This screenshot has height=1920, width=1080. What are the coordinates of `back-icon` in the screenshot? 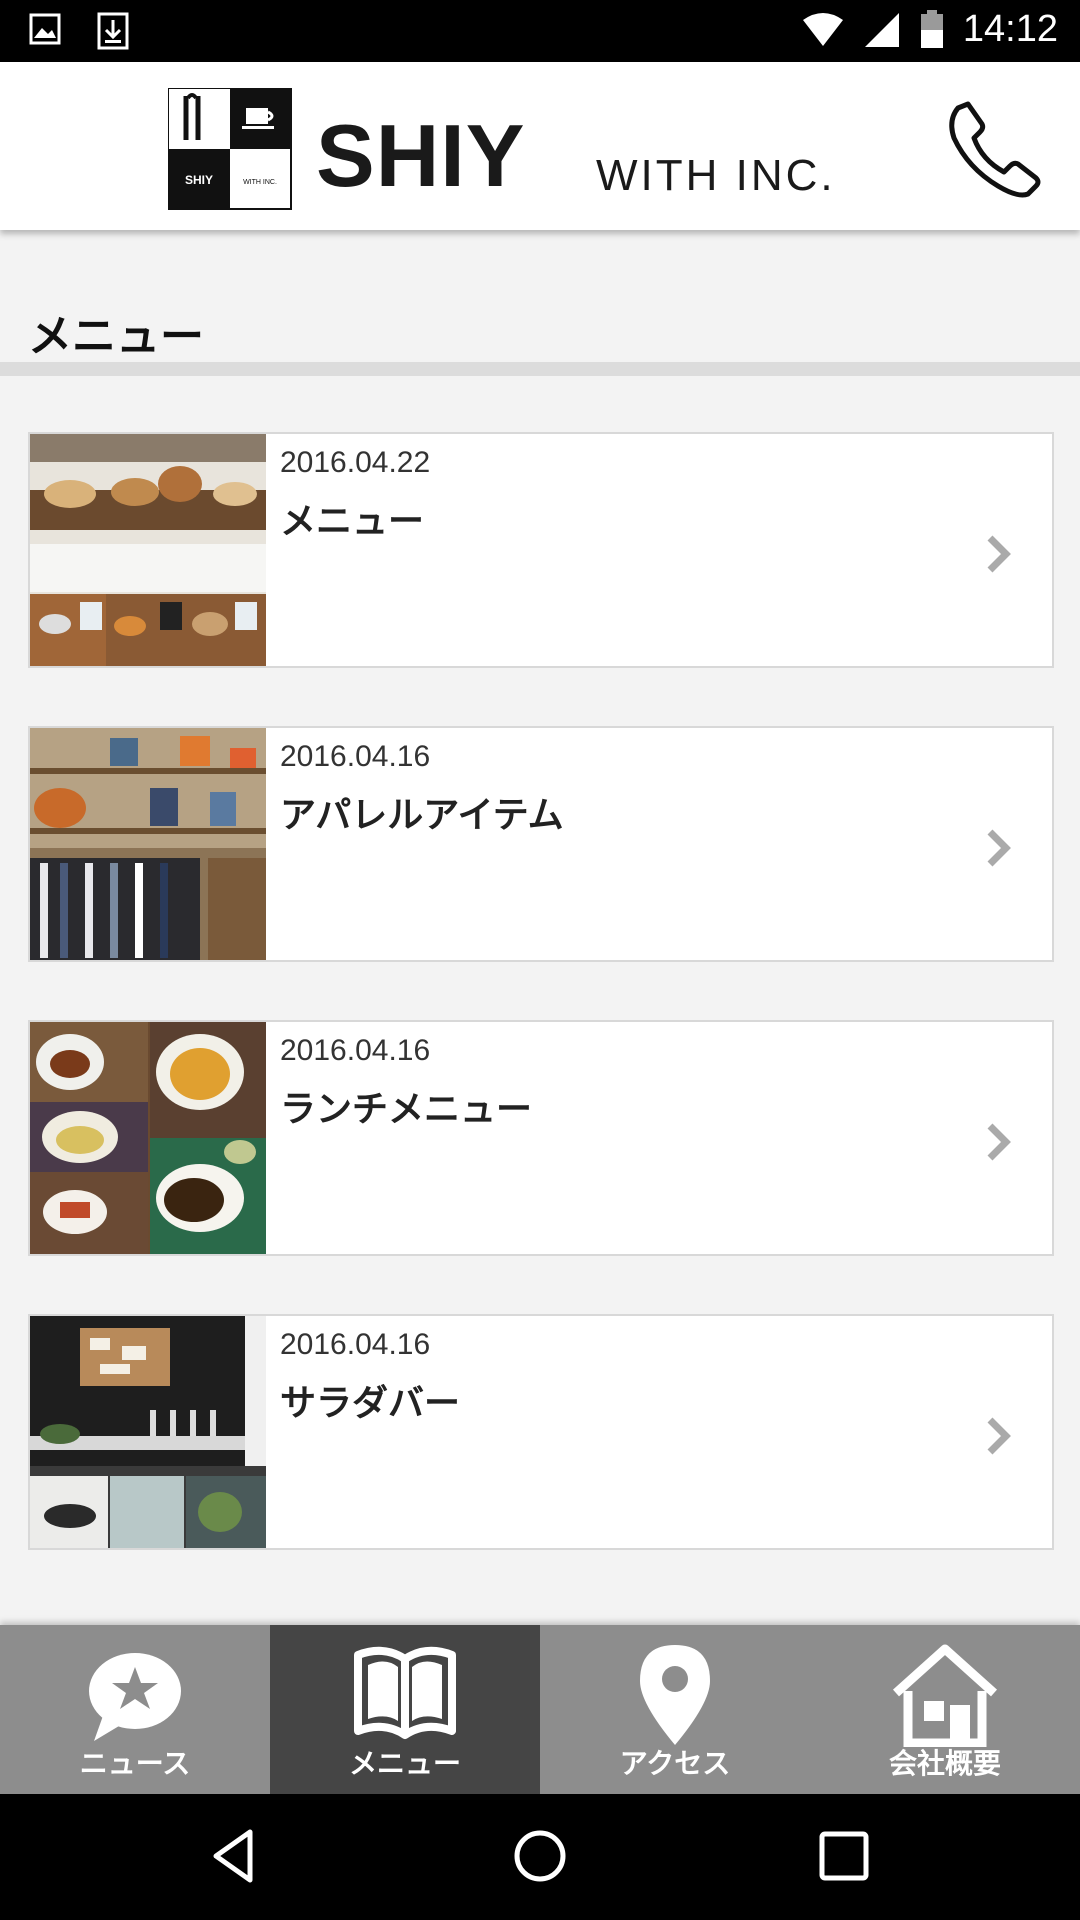 It's located at (236, 1856).